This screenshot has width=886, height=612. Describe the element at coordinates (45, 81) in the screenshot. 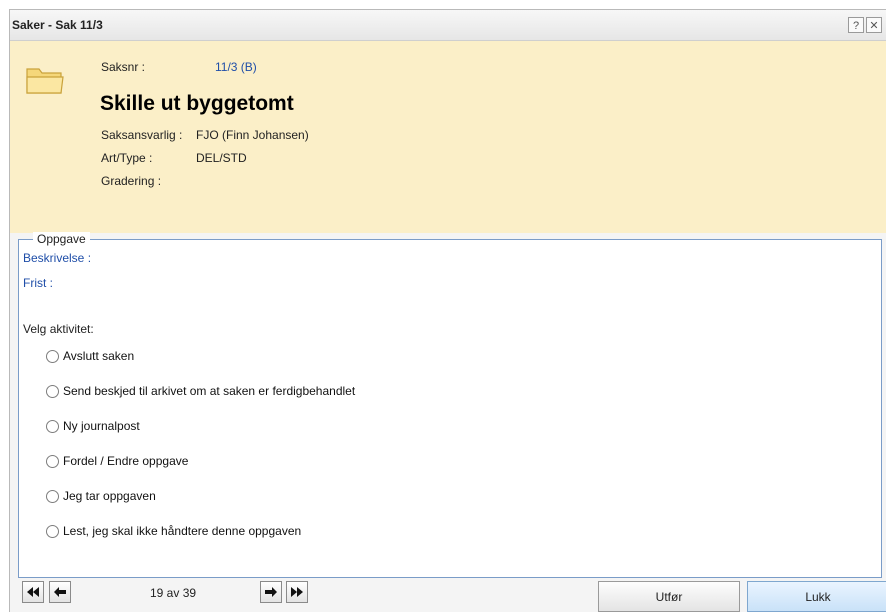

I see `folder-icon` at that location.